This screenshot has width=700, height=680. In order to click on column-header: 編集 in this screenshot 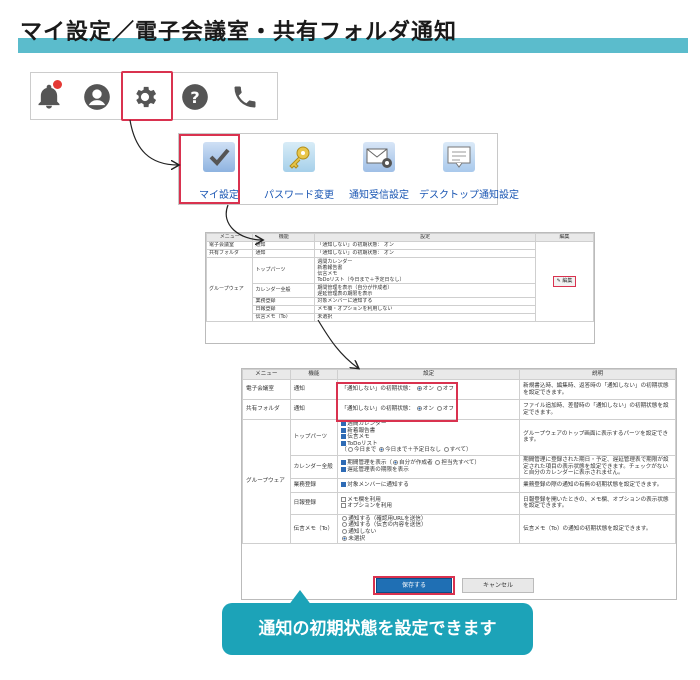, I will do `click(564, 237)`.